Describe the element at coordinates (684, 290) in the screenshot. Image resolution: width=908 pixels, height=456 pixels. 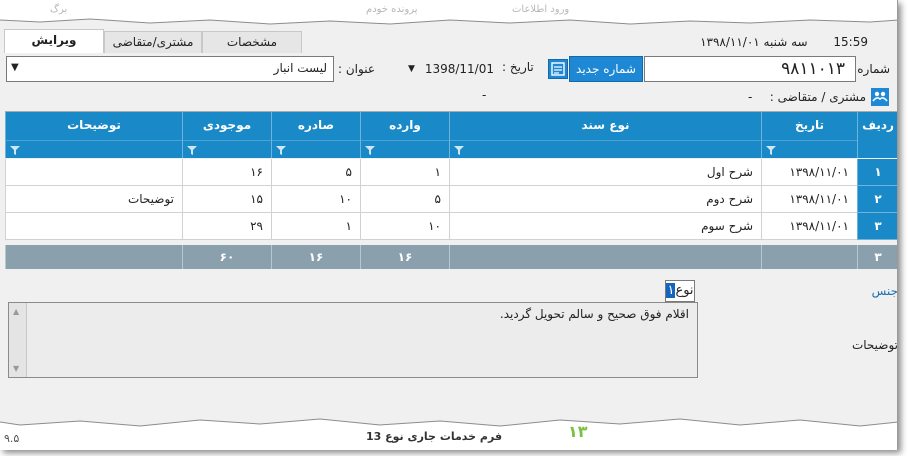
I see `type-label: نوع` at that location.